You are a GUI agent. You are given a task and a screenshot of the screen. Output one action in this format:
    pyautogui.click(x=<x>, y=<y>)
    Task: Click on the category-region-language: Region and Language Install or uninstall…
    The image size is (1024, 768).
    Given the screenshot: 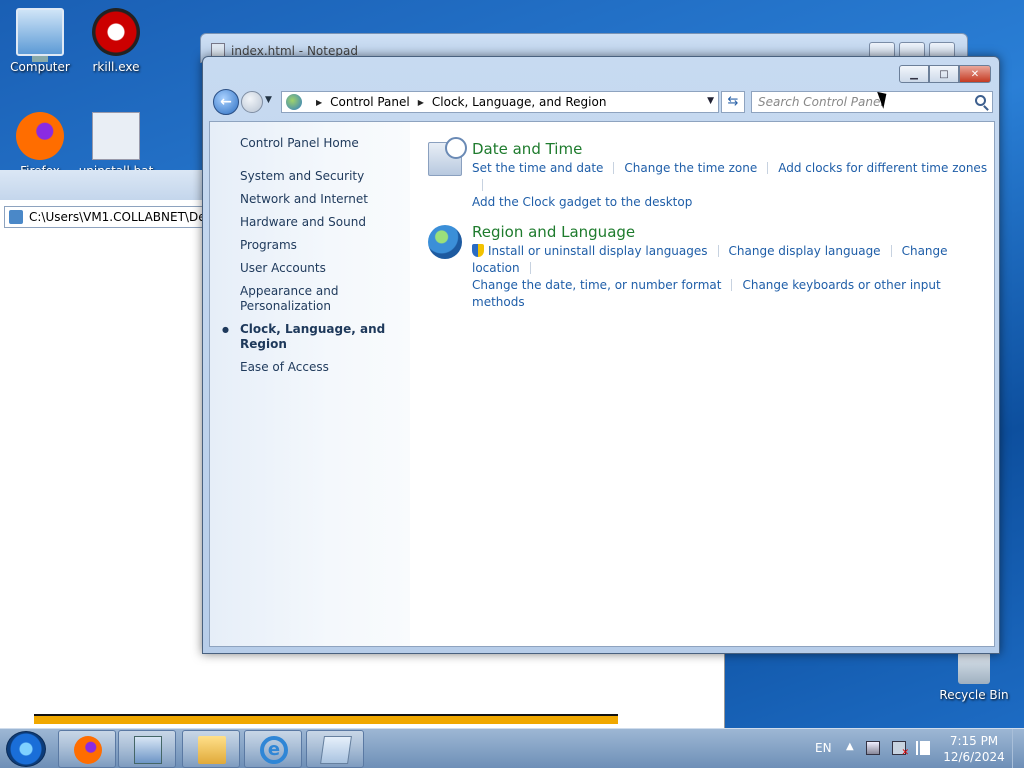 What is the action you would take?
    pyautogui.click(x=708, y=267)
    